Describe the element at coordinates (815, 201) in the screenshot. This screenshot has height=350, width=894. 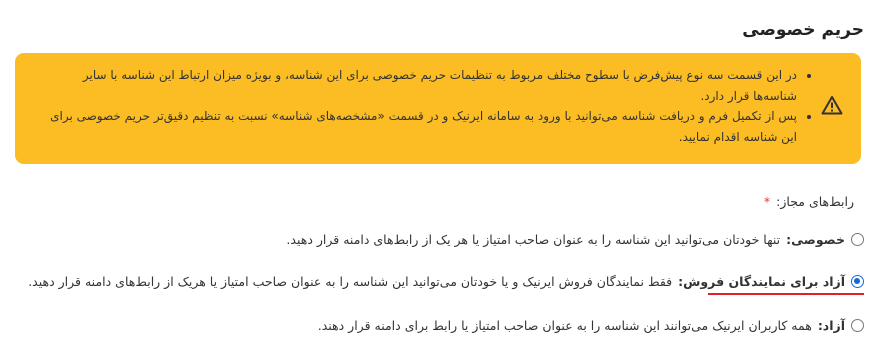
I see `allowed-links-label-text: رابط‌های مجاز:` at that location.